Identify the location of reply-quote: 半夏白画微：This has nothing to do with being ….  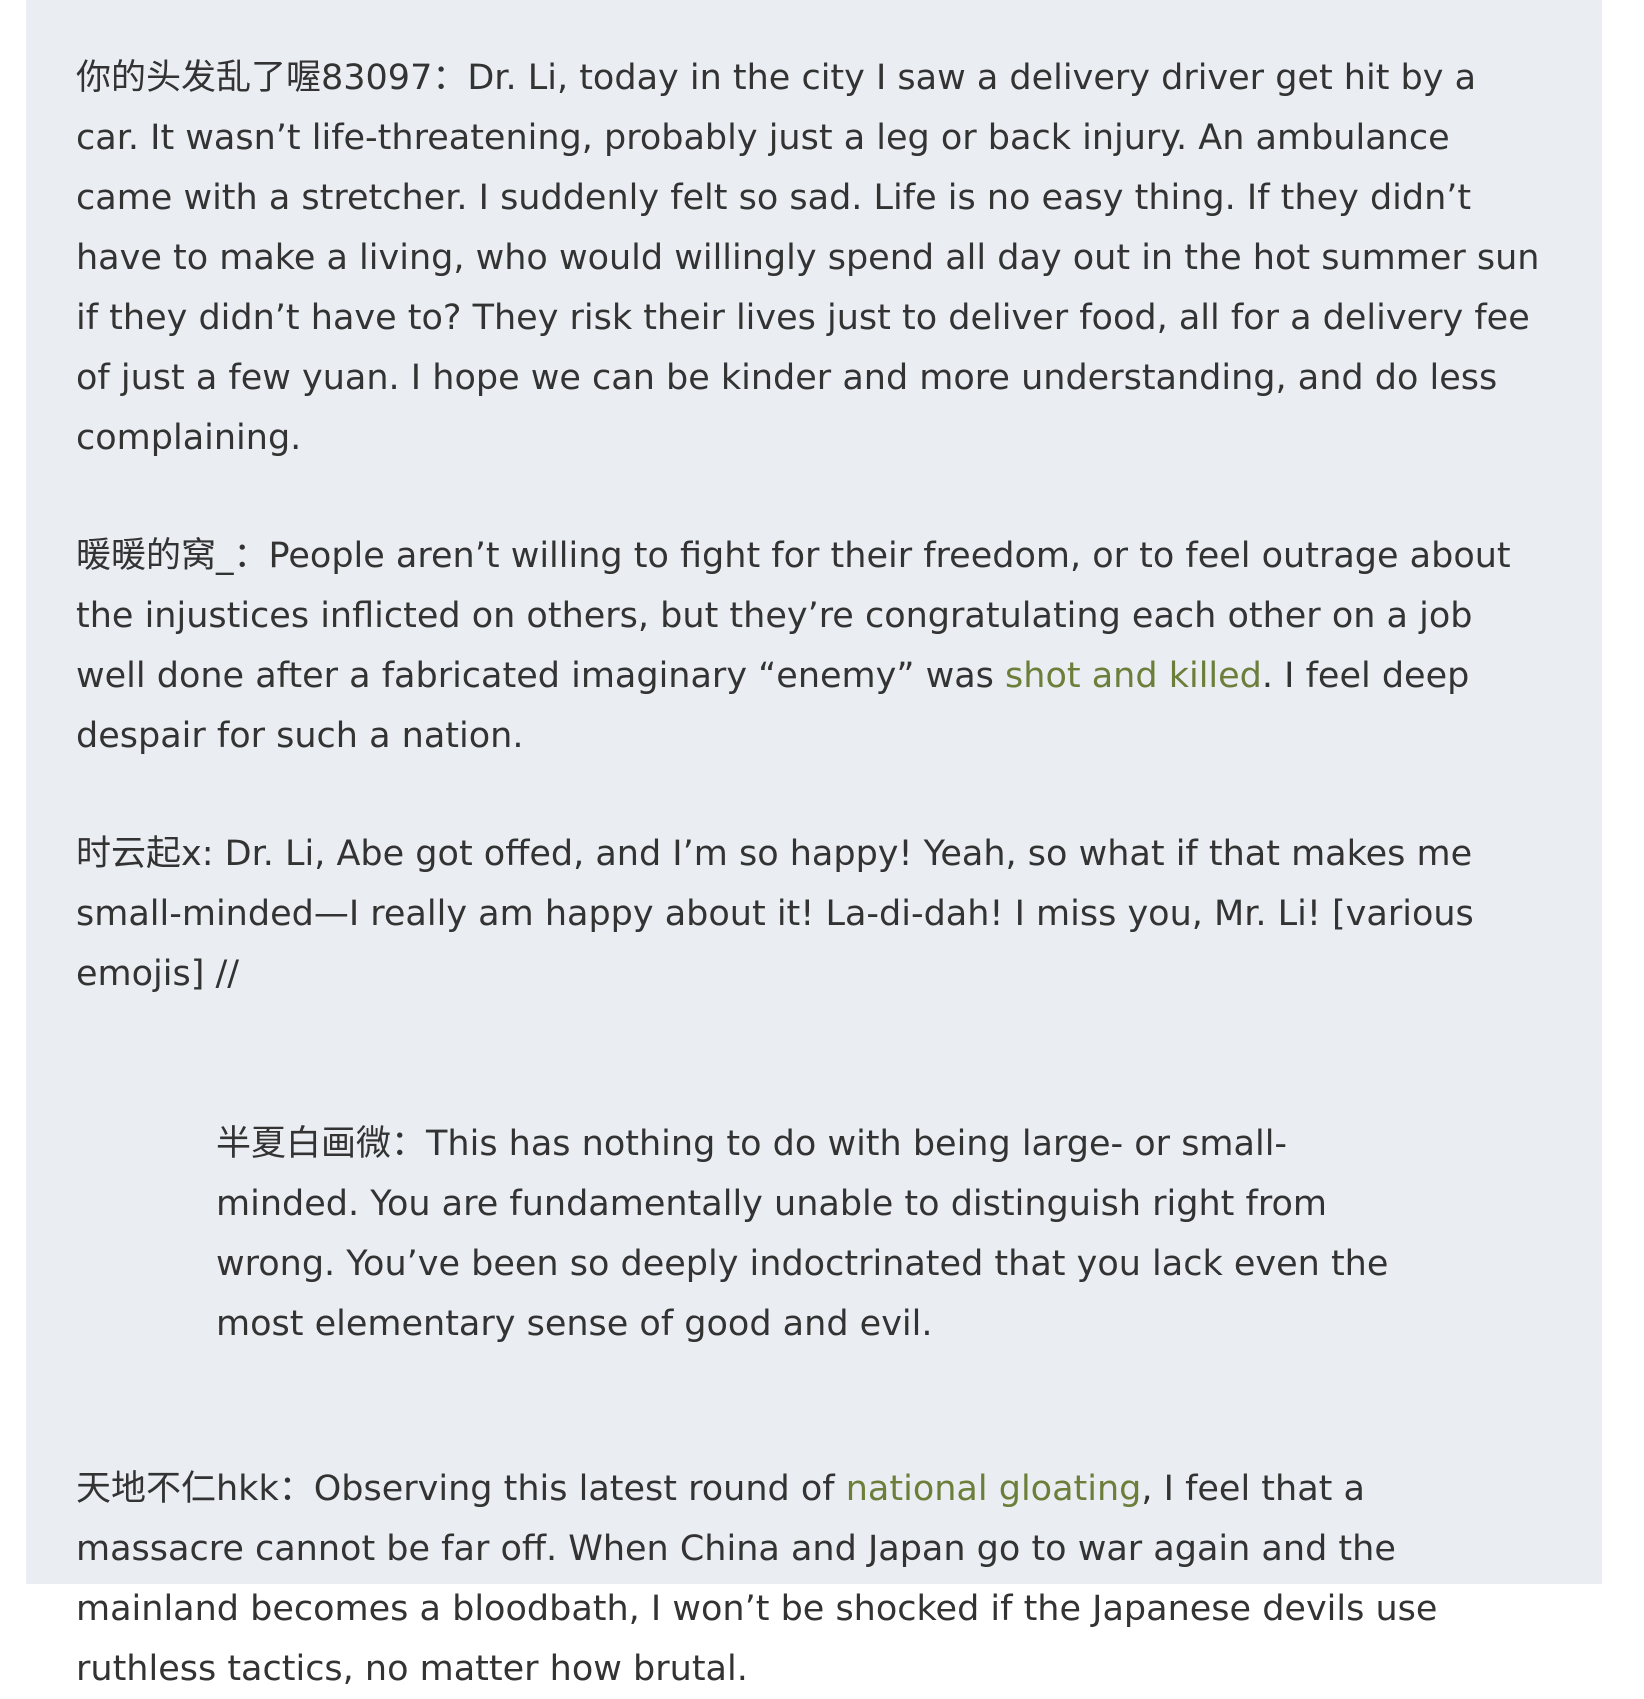
(811, 1234).